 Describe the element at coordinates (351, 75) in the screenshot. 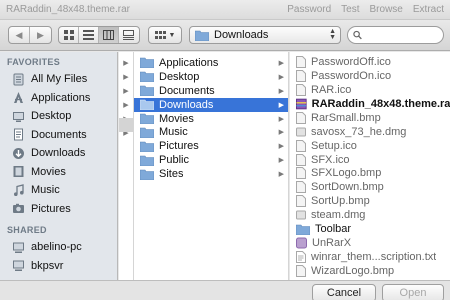

I see `file-name: PasswordOn.ico` at that location.